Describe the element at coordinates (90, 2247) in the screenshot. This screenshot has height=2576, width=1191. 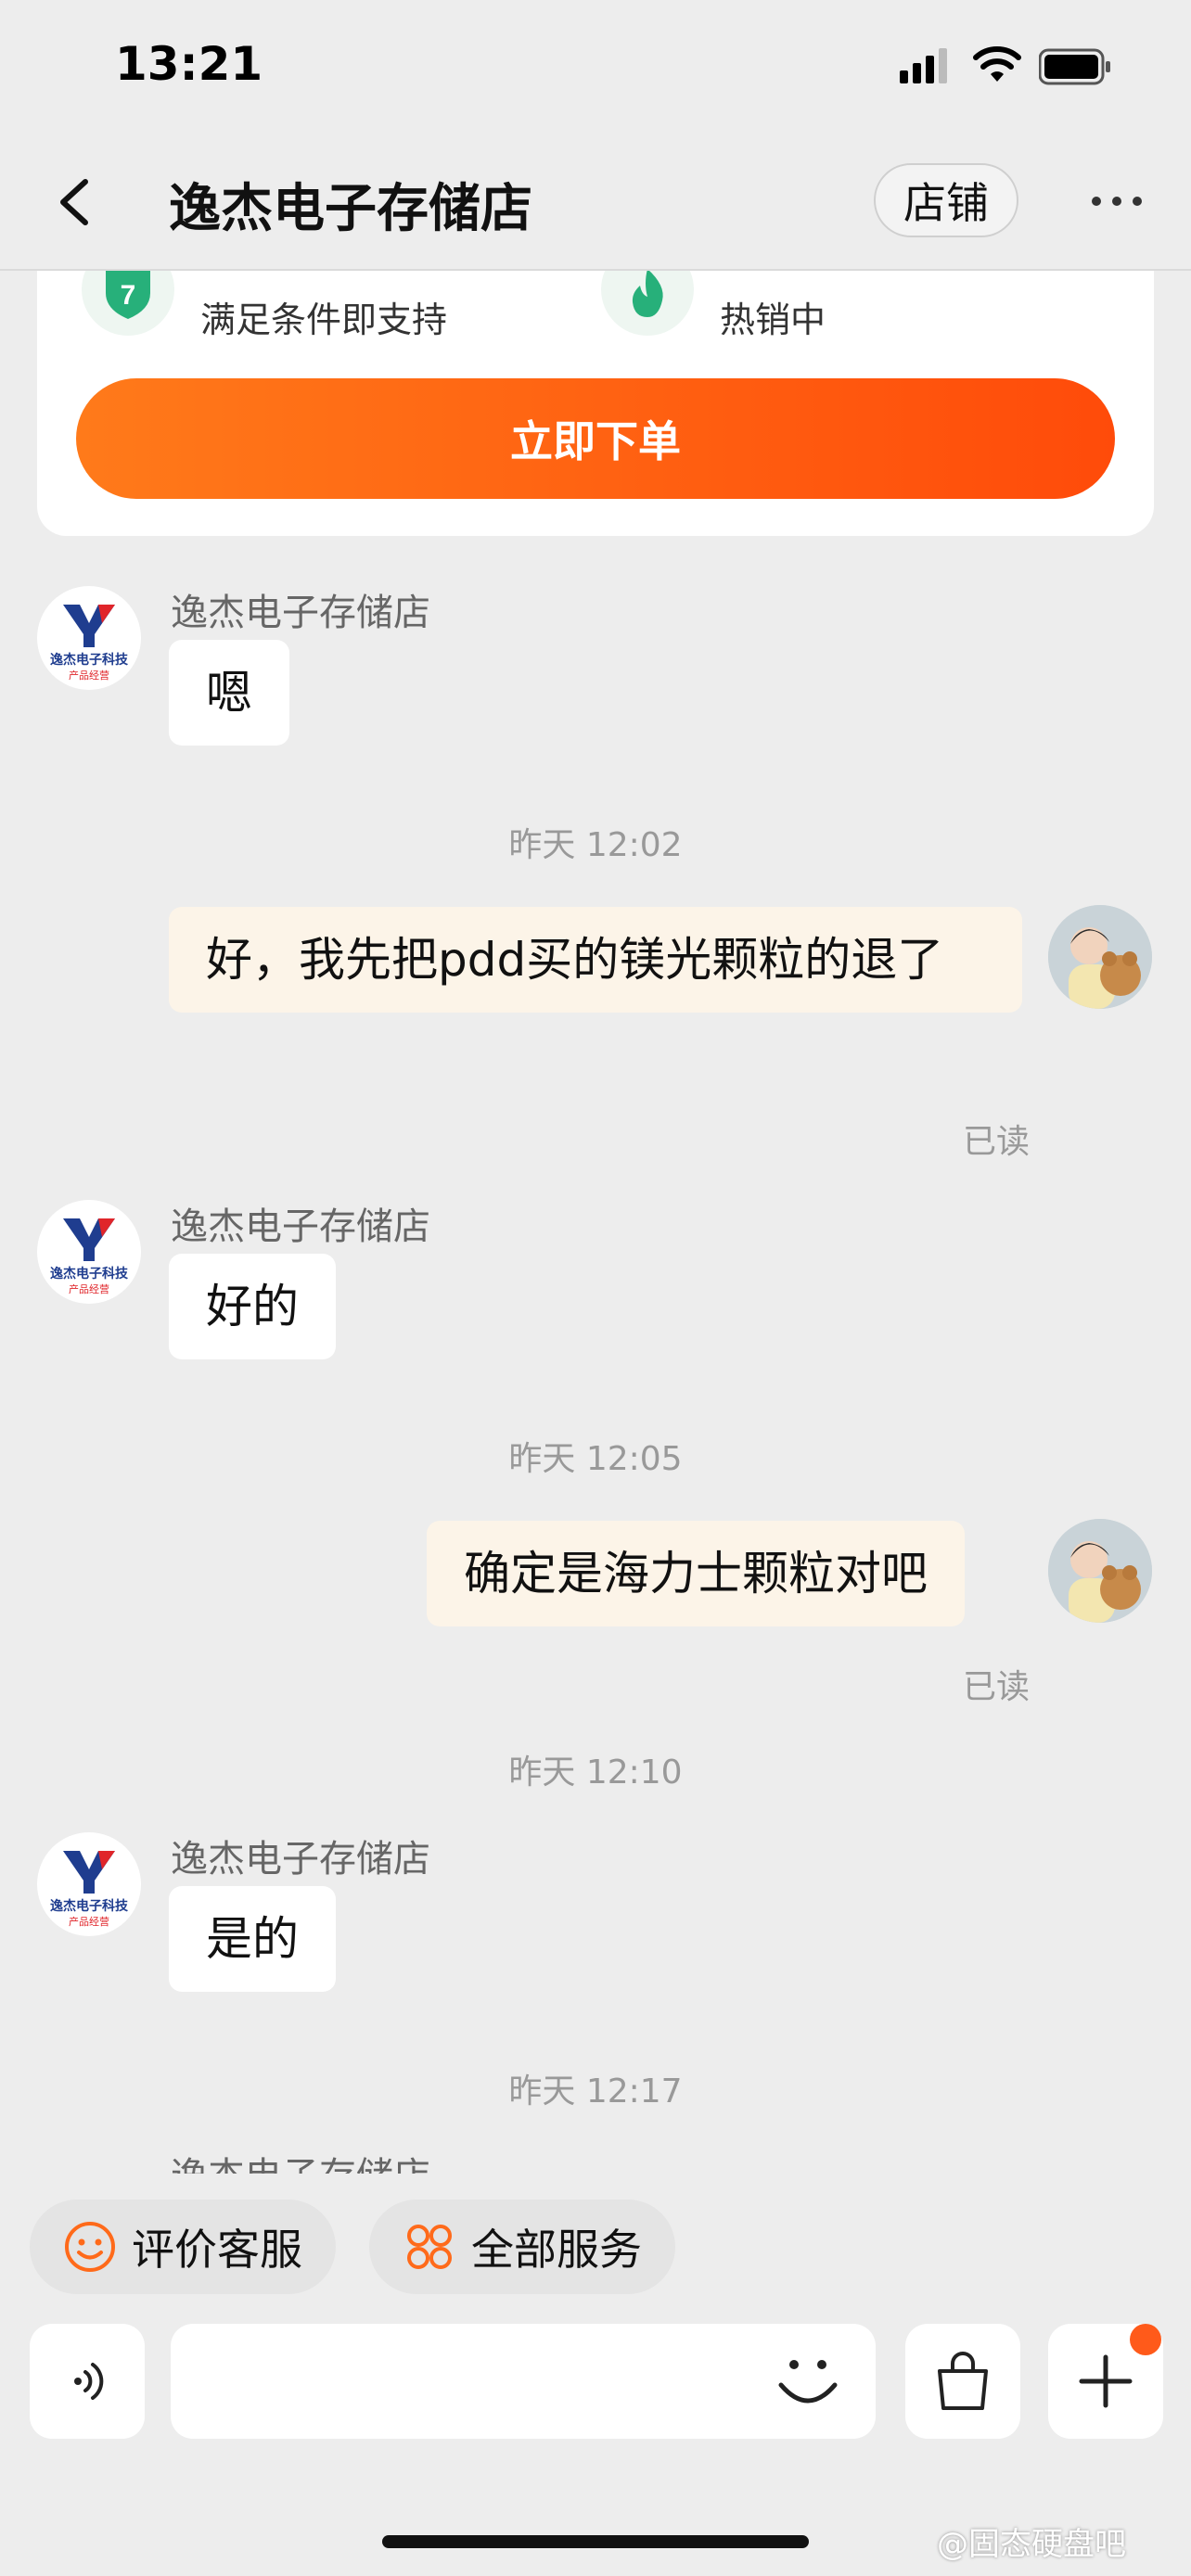
I see `smile-icon` at that location.